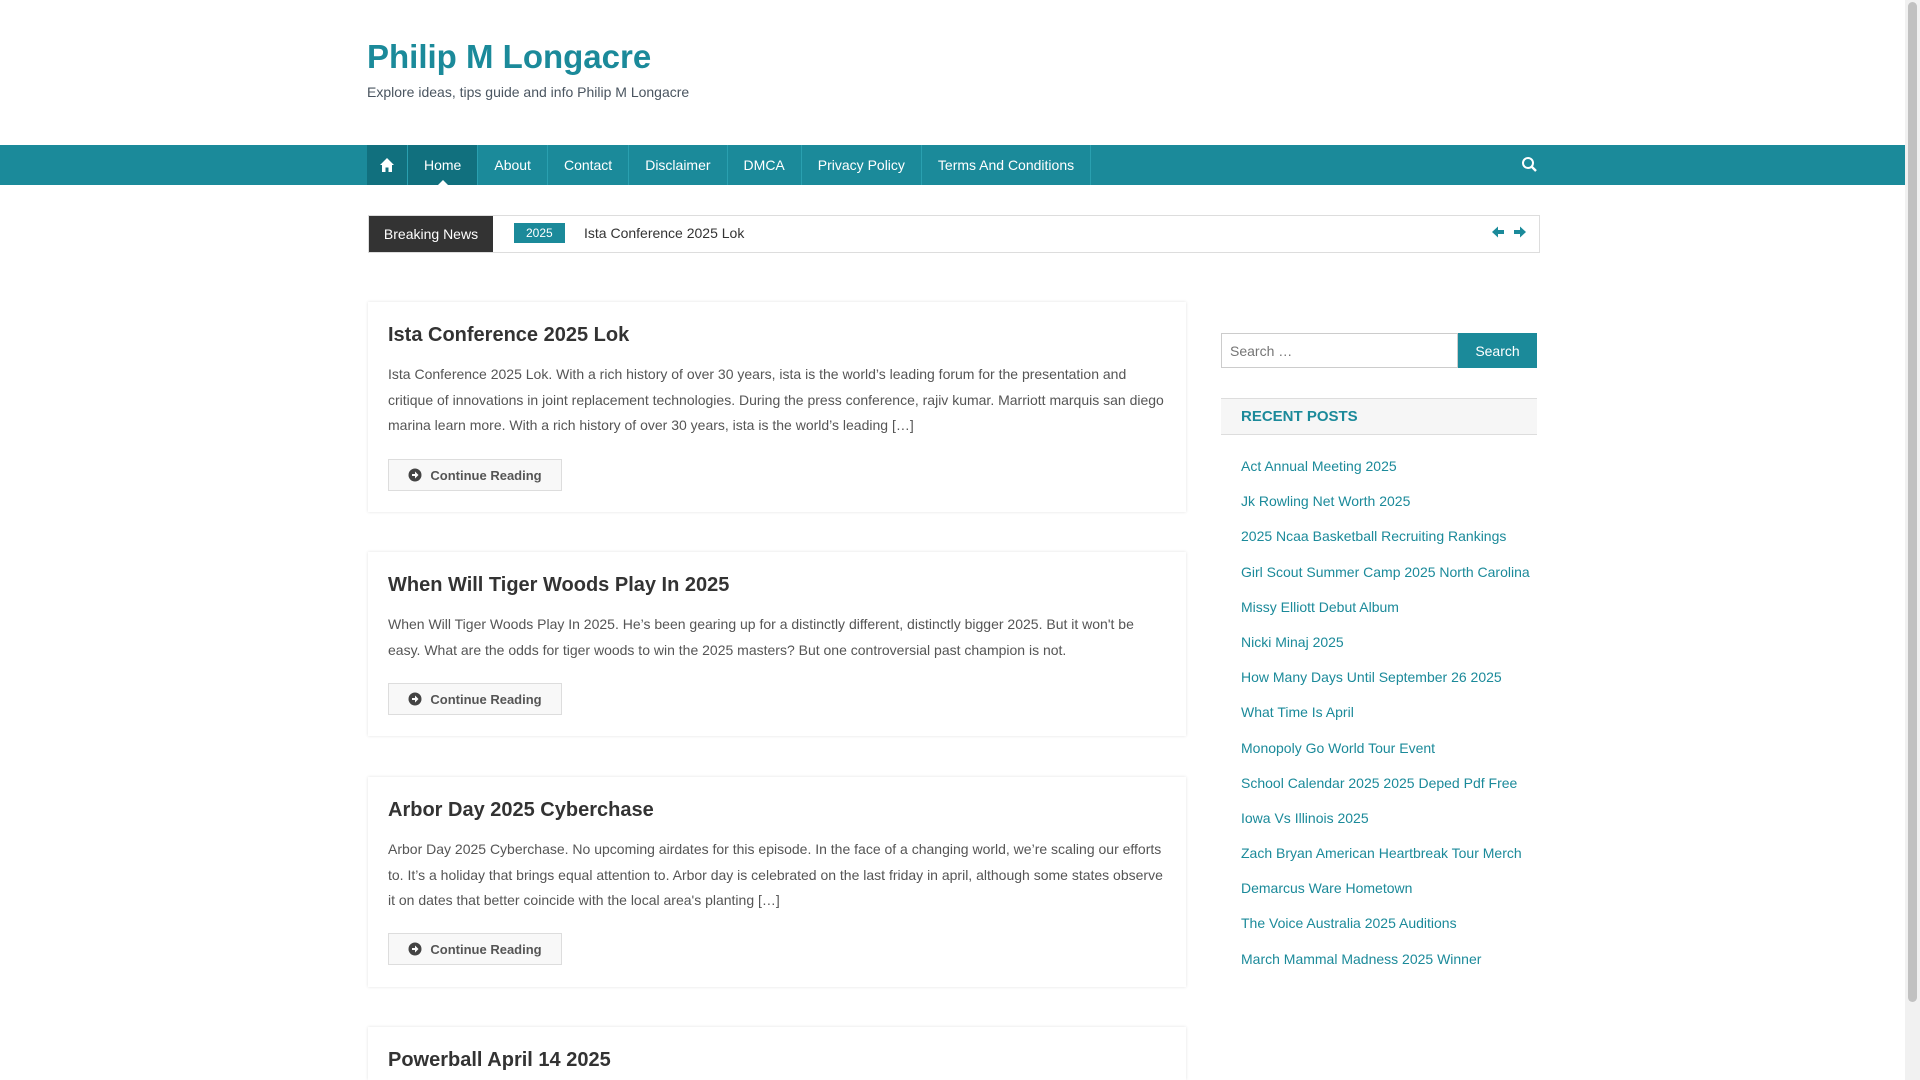 The width and height of the screenshot is (1920, 1080). Describe the element at coordinates (1385, 754) in the screenshot. I see `recent-post-link: Monopoly Go World Tour Event` at that location.